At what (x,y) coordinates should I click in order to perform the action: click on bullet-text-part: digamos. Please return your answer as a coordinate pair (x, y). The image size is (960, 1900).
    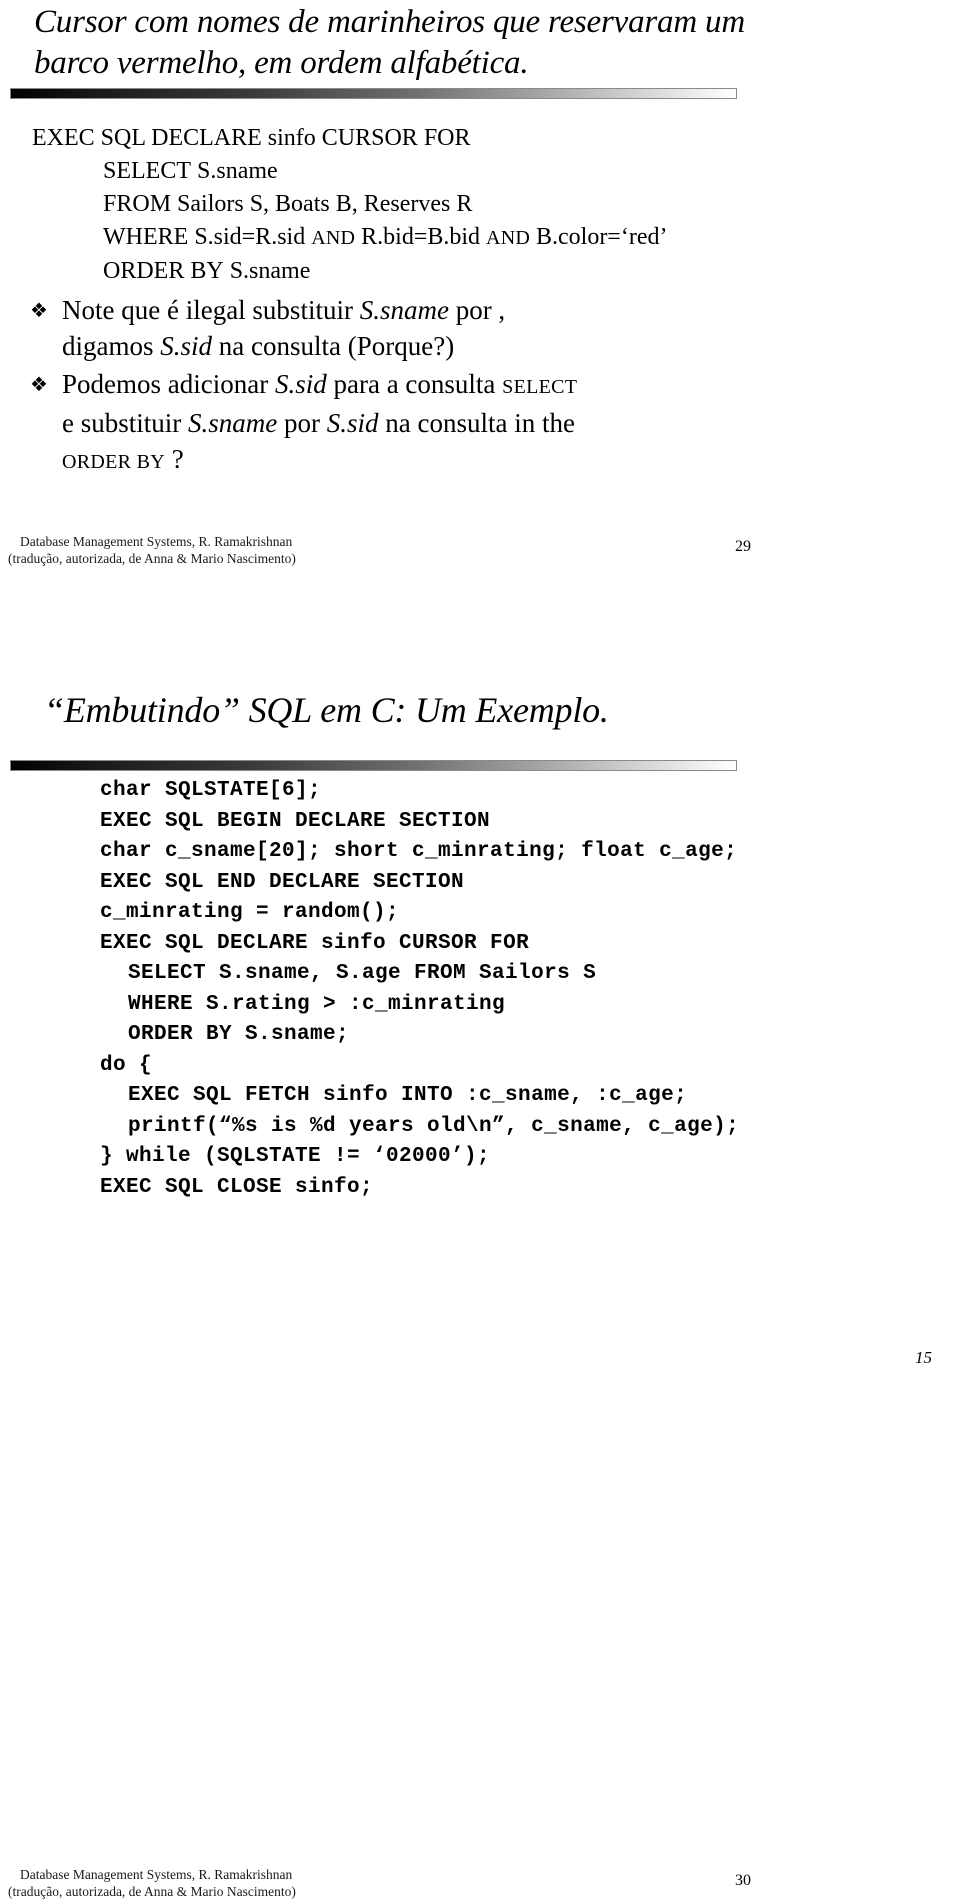
    Looking at the image, I should click on (111, 346).